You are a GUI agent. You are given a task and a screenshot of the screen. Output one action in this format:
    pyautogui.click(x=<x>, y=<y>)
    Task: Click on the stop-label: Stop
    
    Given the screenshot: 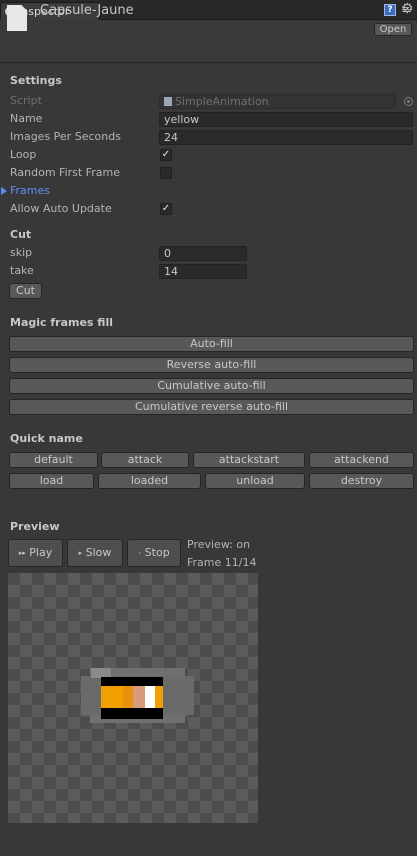 What is the action you would take?
    pyautogui.click(x=157, y=552)
    